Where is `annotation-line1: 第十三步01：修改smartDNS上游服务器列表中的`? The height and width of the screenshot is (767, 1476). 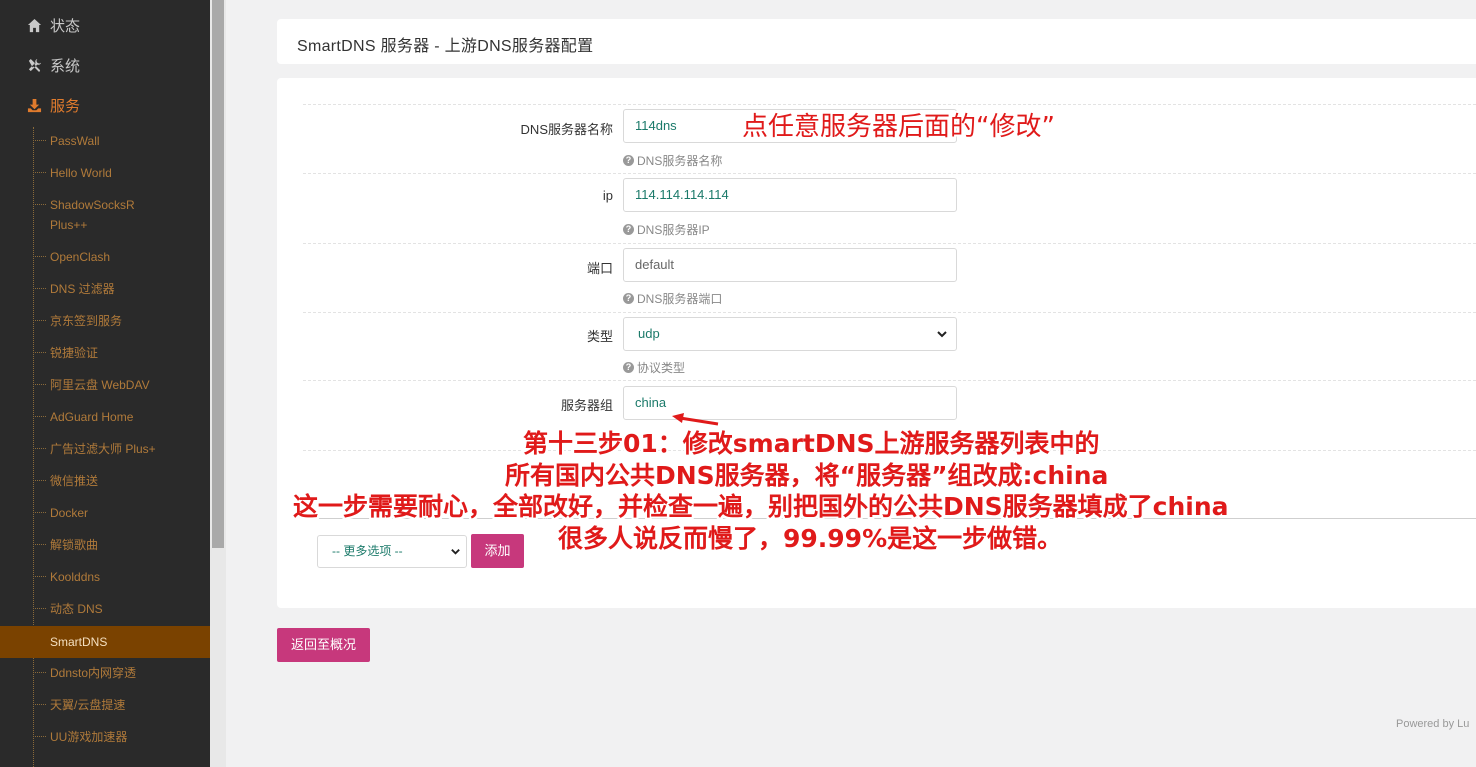
annotation-line1: 第十三步01：修改smartDNS上游服务器列表中的 is located at coordinates (811, 443).